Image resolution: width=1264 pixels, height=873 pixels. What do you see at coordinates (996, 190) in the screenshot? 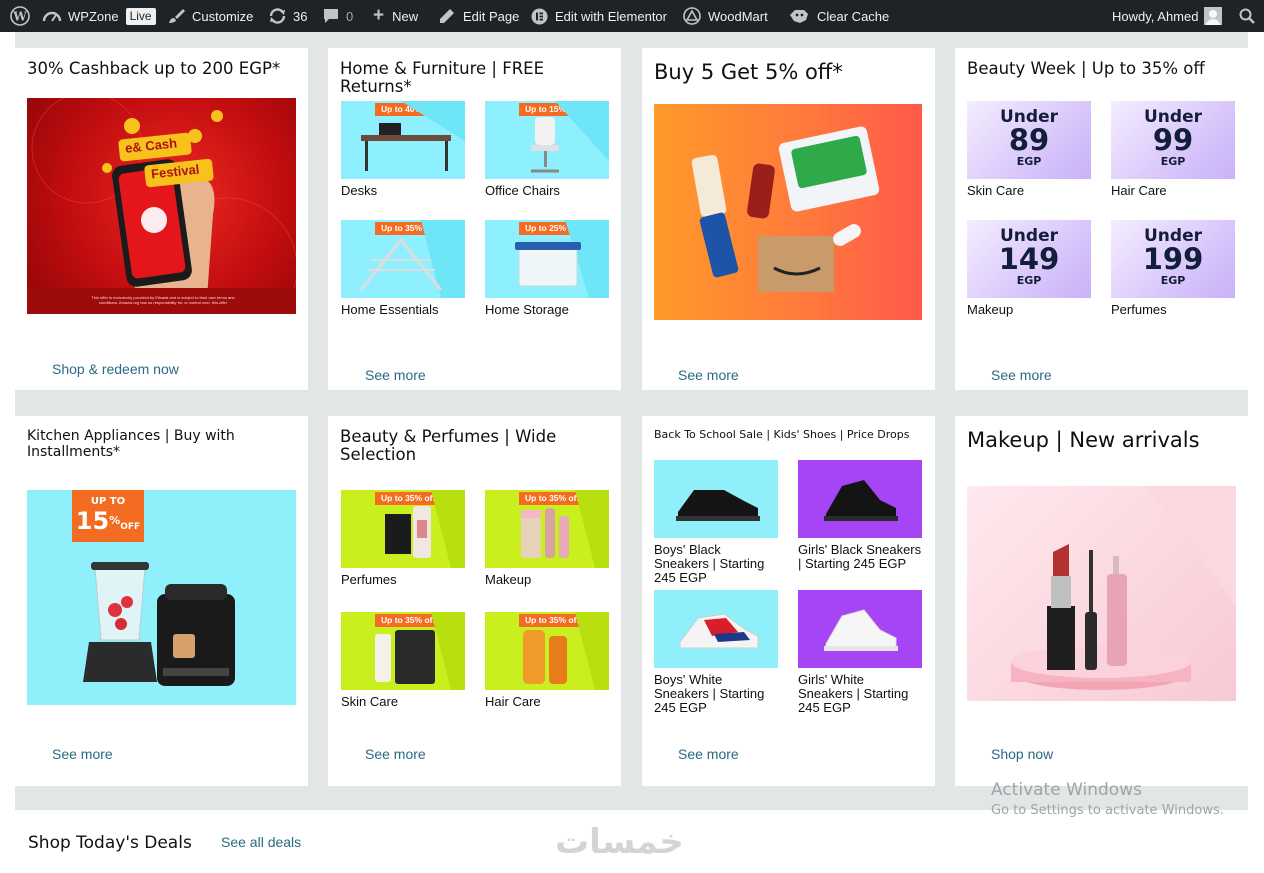
I see `tile-label: Skin Care` at bounding box center [996, 190].